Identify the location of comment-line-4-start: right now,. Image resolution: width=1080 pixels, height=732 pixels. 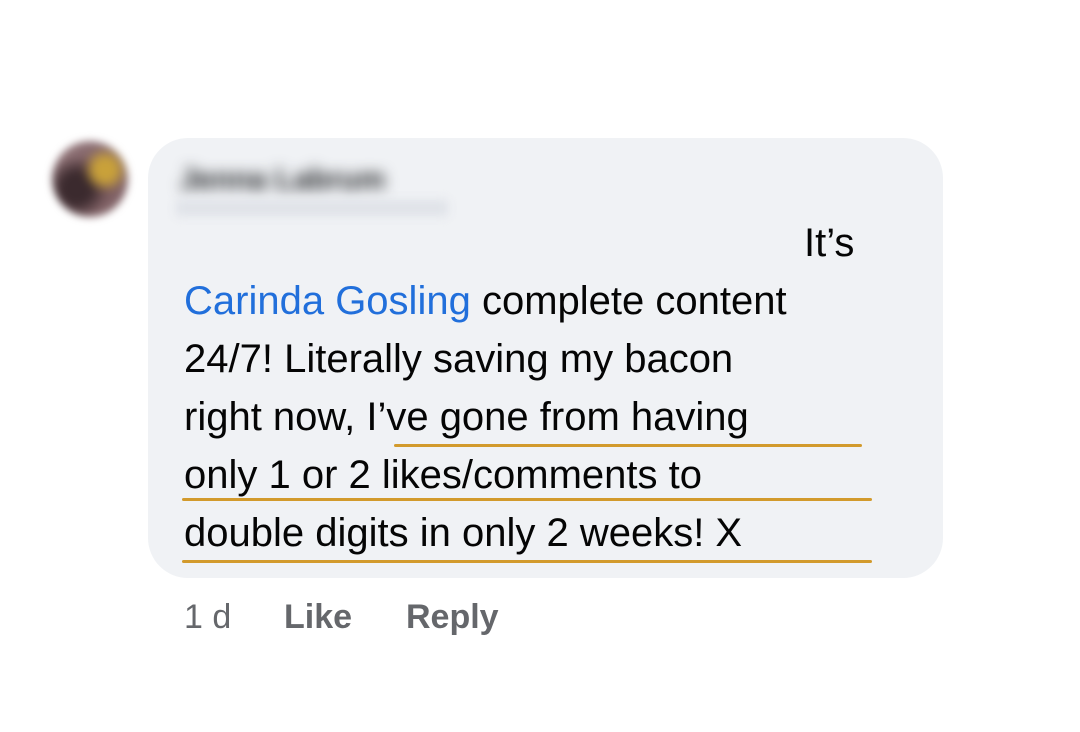
(275, 417).